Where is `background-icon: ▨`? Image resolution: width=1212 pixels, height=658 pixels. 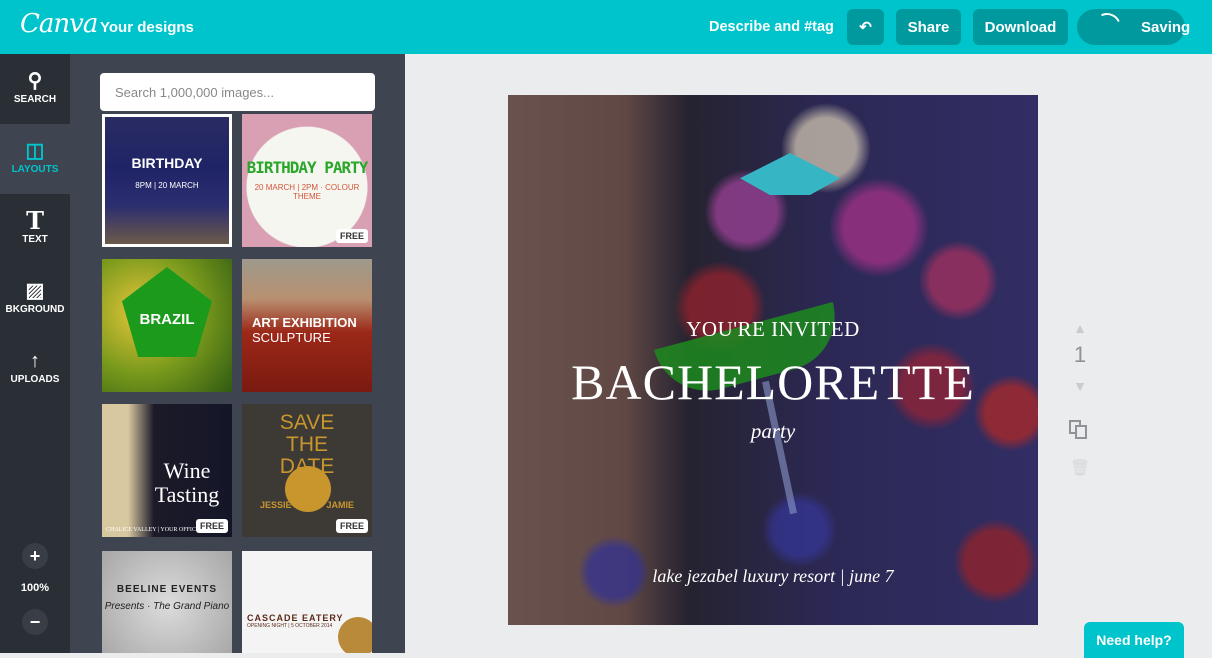
background-icon: ▨ is located at coordinates (35, 291).